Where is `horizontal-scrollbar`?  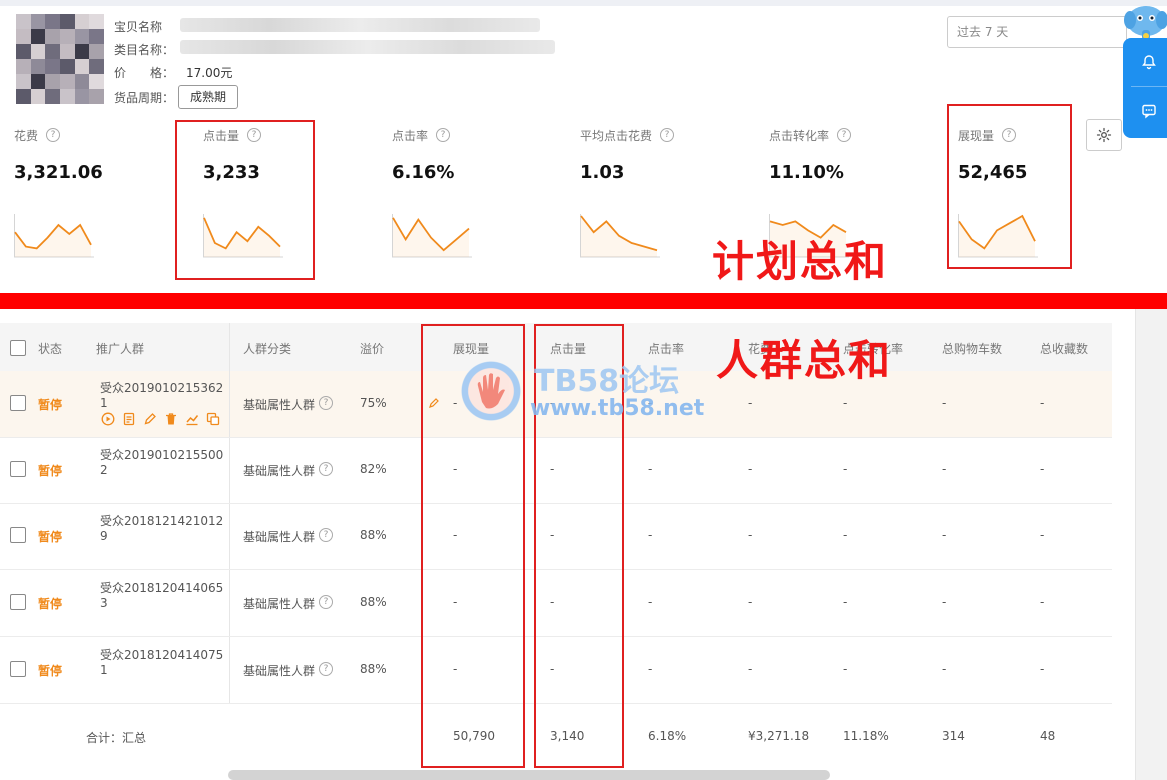
horizontal-scrollbar is located at coordinates (529, 775).